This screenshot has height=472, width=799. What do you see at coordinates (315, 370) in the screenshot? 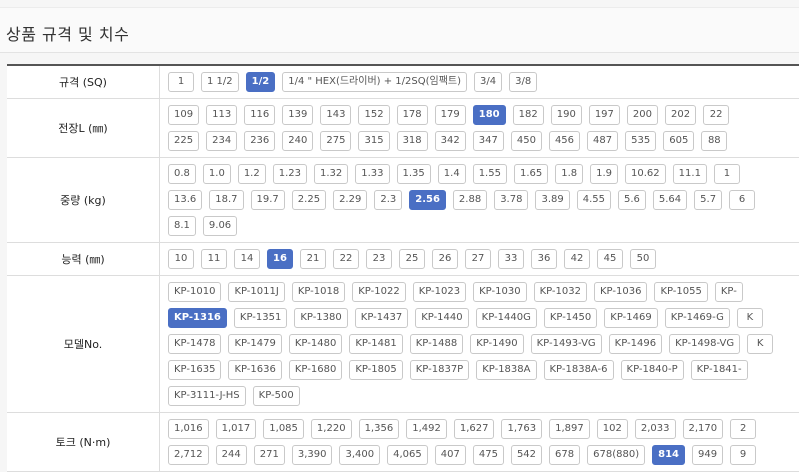
I see `option-chip: KP-1680` at bounding box center [315, 370].